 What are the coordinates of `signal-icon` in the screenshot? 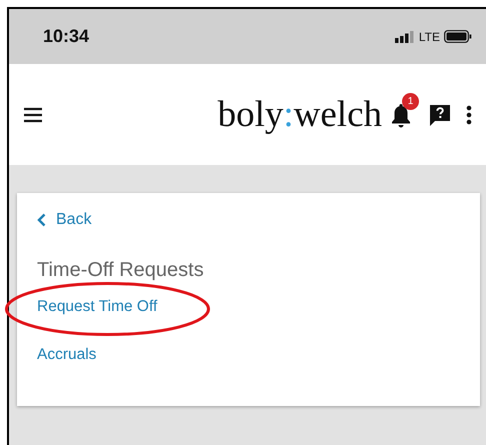 It's located at (404, 36).